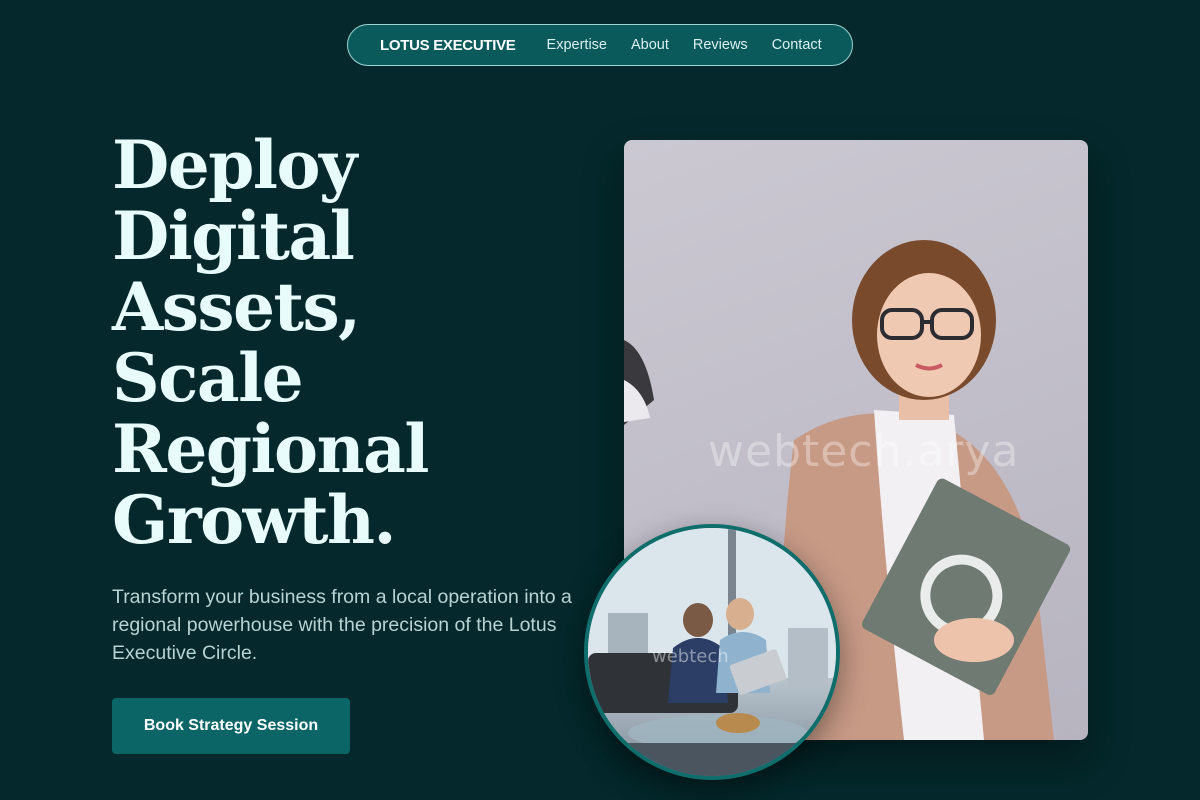  I want to click on brand-logo: LOTUS EXECUTIVE, so click(448, 45).